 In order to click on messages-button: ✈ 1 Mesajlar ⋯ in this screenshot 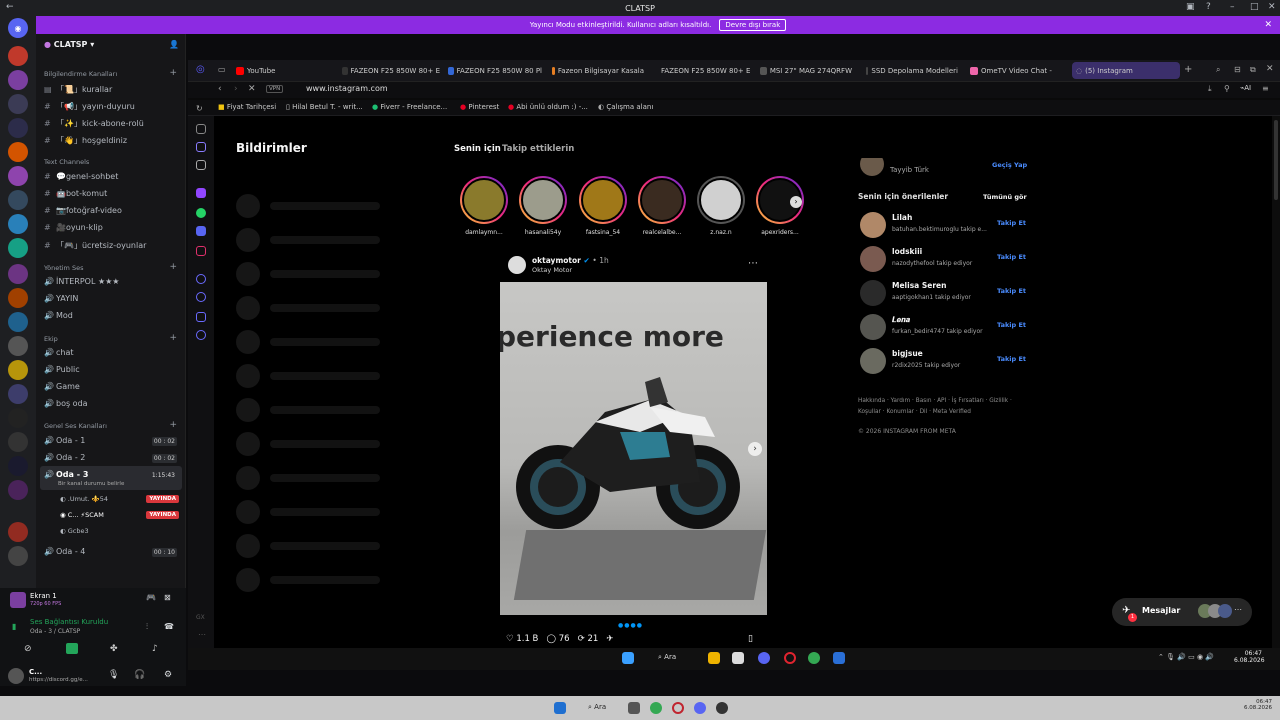, I will do `click(1182, 612)`.